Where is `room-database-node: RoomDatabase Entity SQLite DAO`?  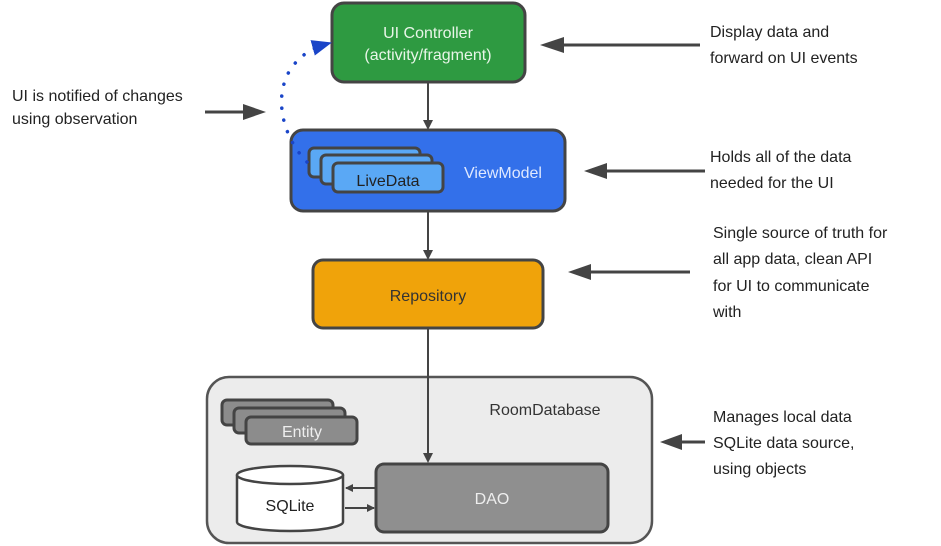 room-database-node: RoomDatabase Entity SQLite DAO is located at coordinates (429, 460).